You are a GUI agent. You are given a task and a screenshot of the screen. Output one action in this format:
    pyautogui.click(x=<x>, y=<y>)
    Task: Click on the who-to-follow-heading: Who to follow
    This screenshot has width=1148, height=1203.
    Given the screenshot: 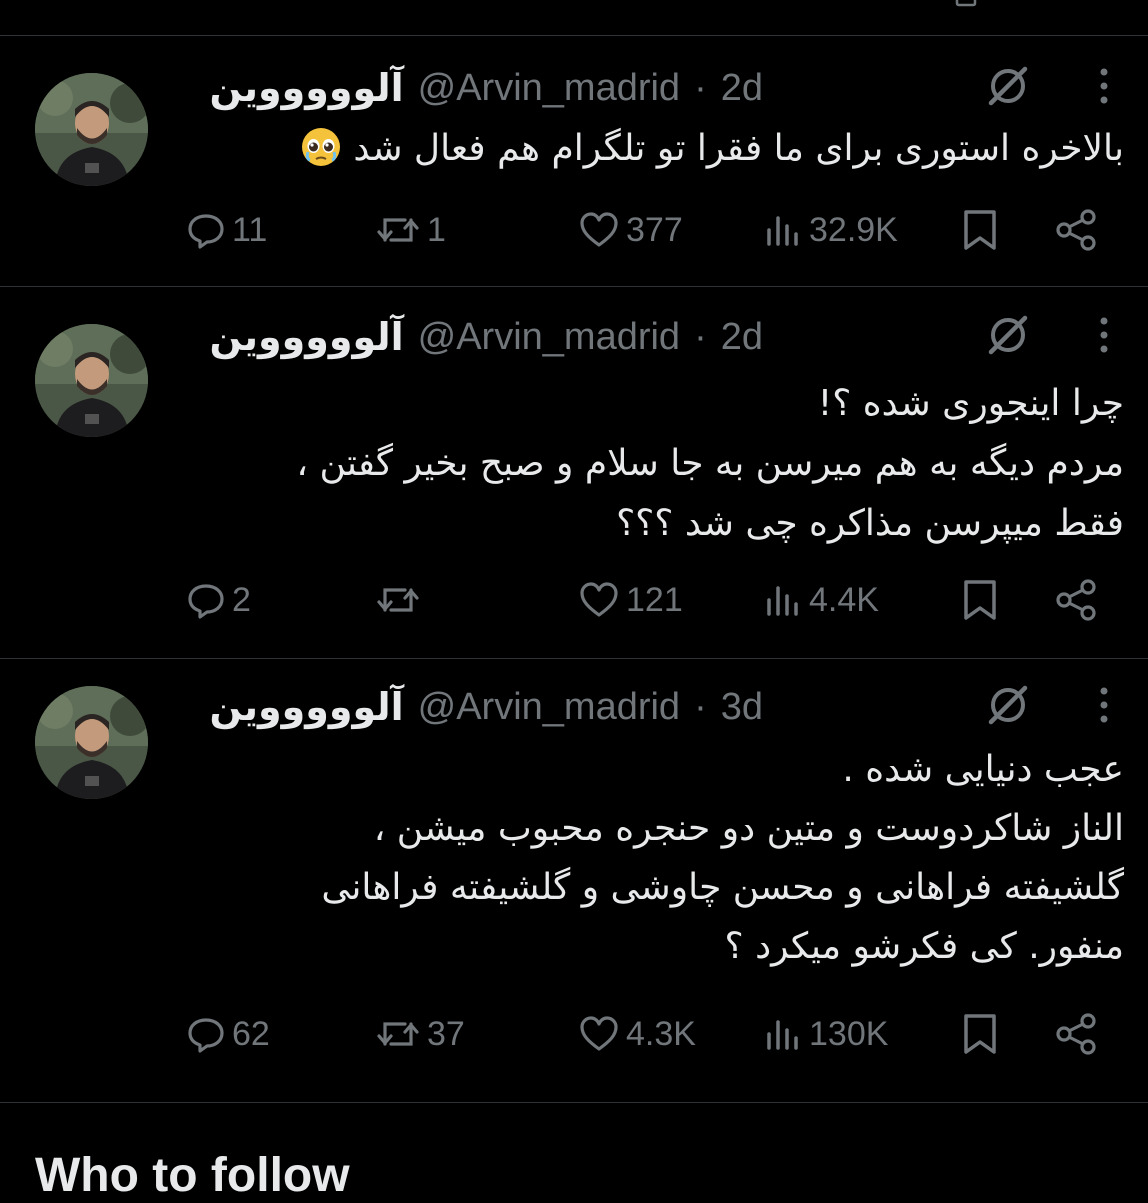 What is the action you would take?
    pyautogui.click(x=192, y=1175)
    